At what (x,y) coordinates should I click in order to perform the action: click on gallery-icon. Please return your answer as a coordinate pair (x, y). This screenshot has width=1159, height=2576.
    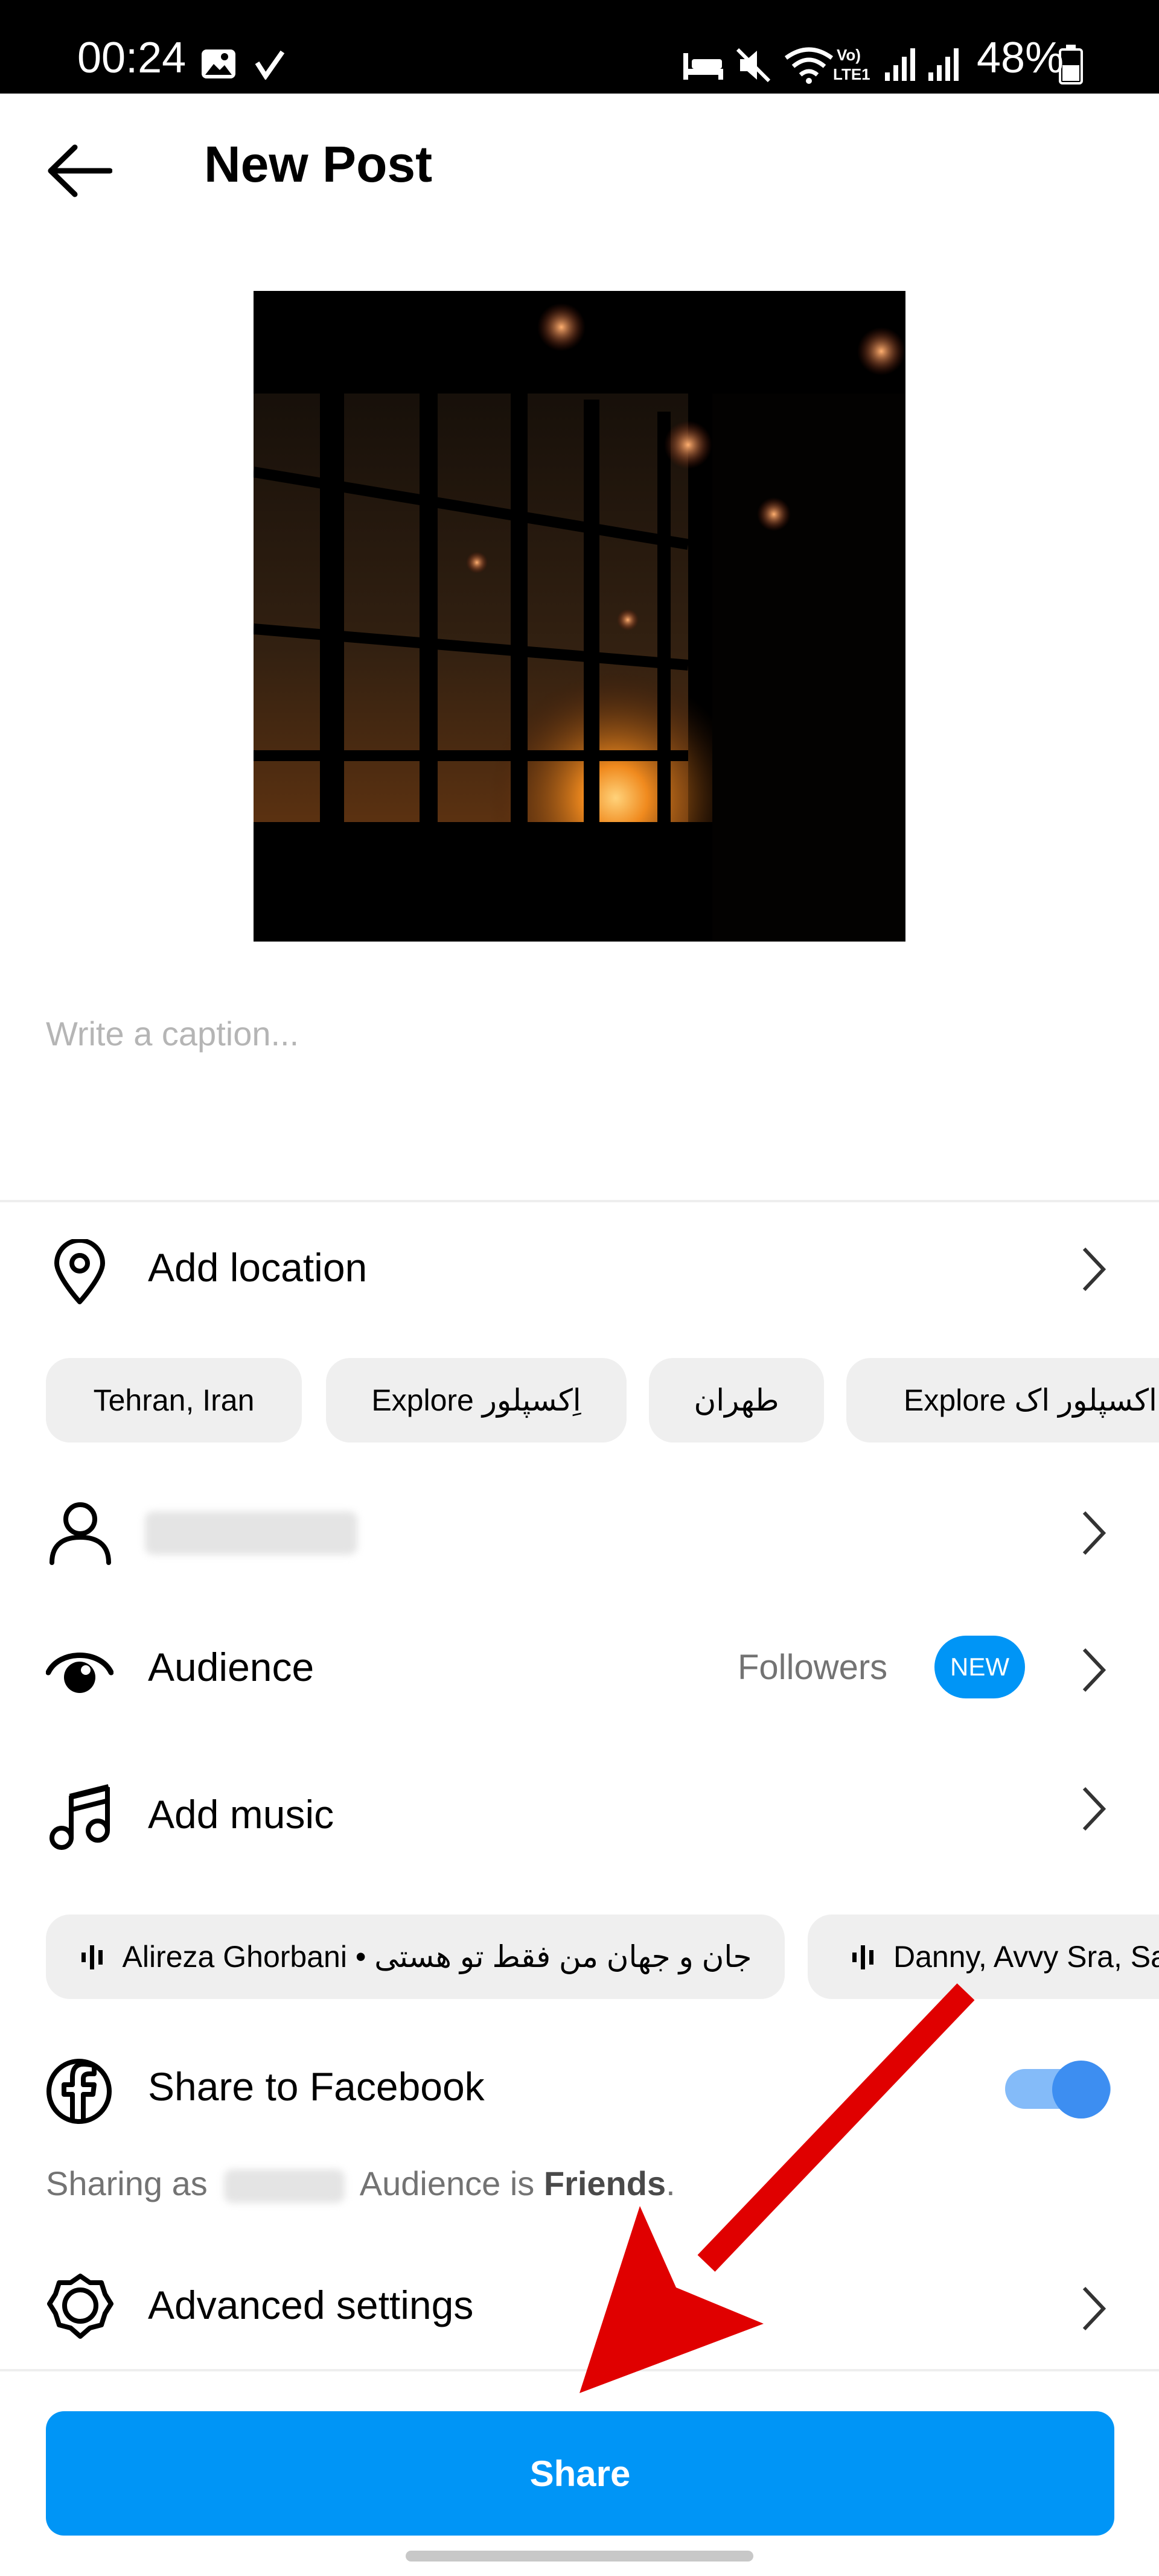
    Looking at the image, I should click on (218, 63).